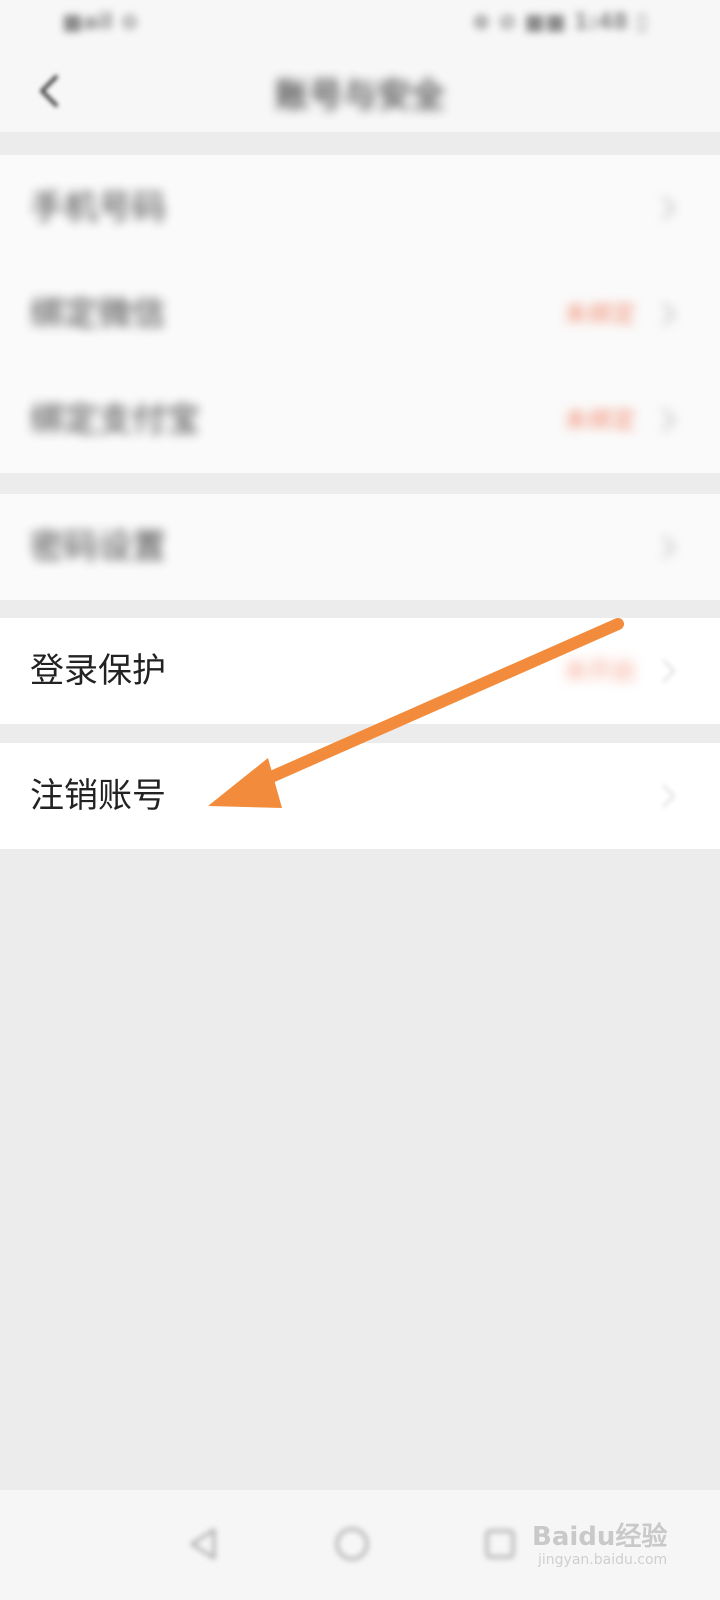 The image size is (720, 1600). Describe the element at coordinates (98, 208) in the screenshot. I see `row-label: 手机号码` at that location.